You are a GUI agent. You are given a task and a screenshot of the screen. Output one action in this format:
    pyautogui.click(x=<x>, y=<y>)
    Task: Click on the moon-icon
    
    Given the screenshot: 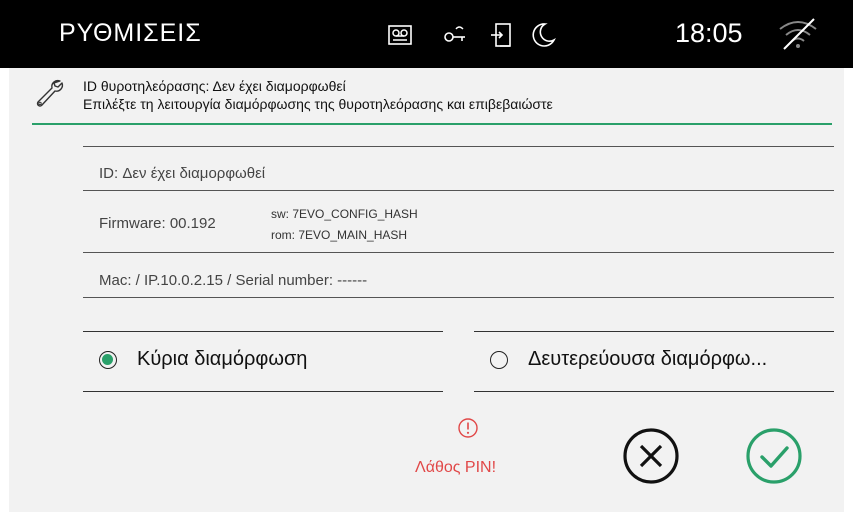 What is the action you would take?
    pyautogui.click(x=544, y=35)
    